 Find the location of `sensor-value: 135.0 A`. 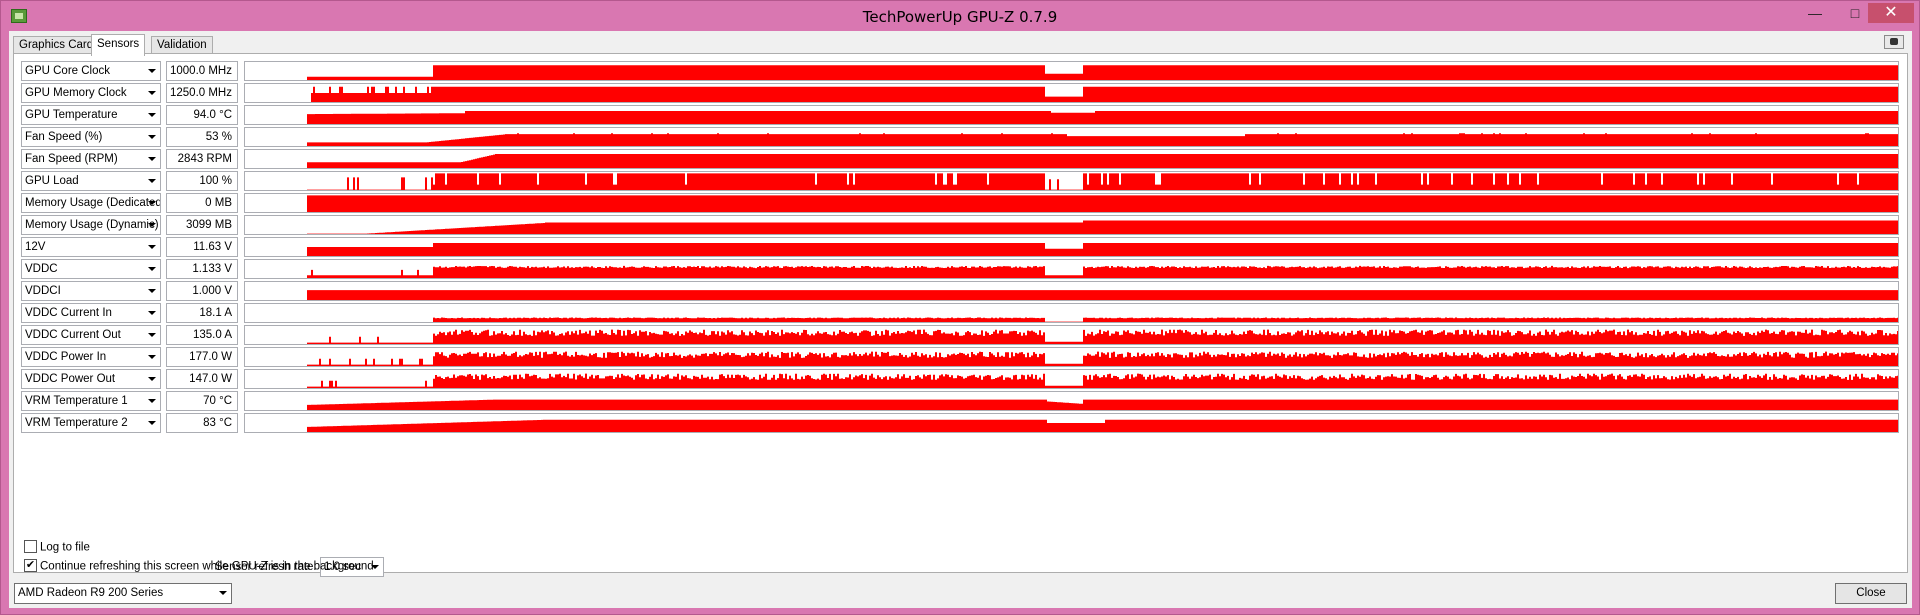

sensor-value: 135.0 A is located at coordinates (202, 335).